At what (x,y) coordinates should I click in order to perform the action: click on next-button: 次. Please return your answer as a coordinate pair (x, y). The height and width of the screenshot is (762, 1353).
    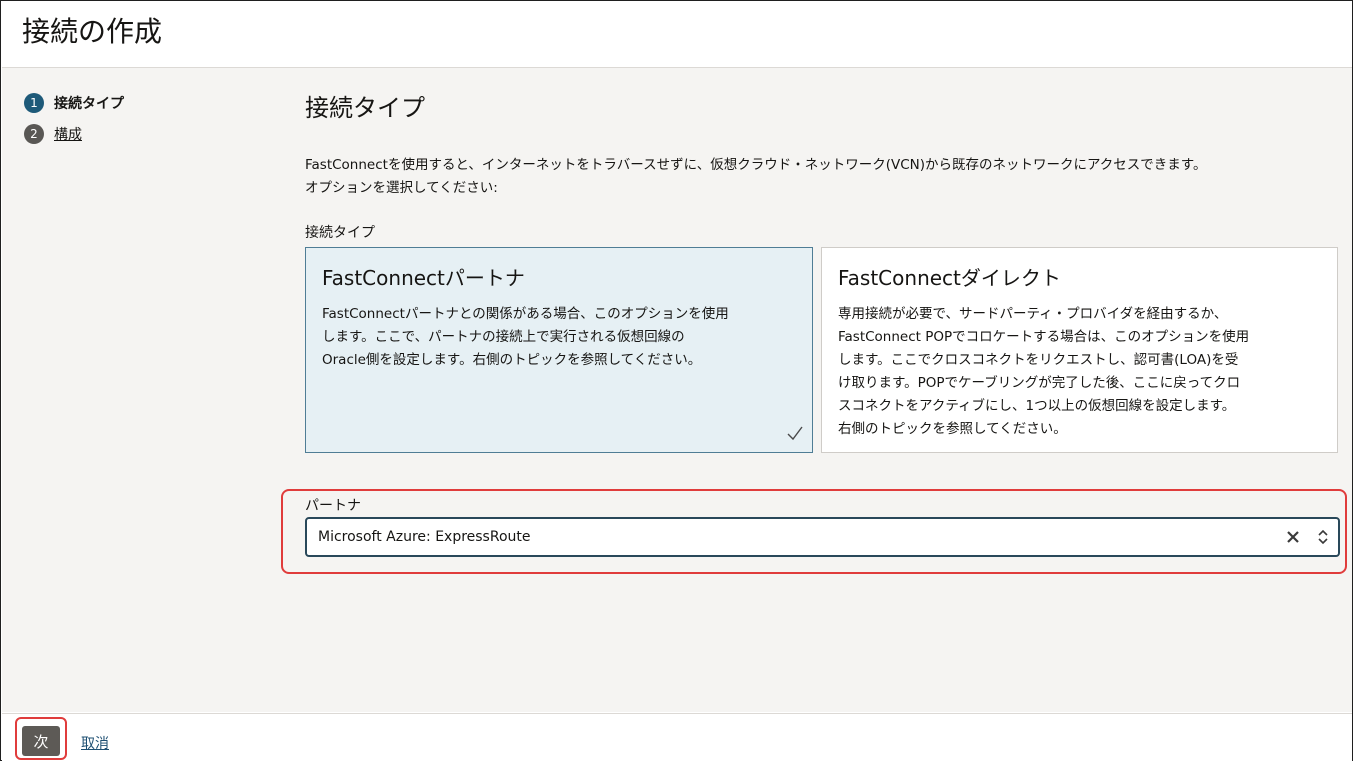
    Looking at the image, I should click on (41, 741).